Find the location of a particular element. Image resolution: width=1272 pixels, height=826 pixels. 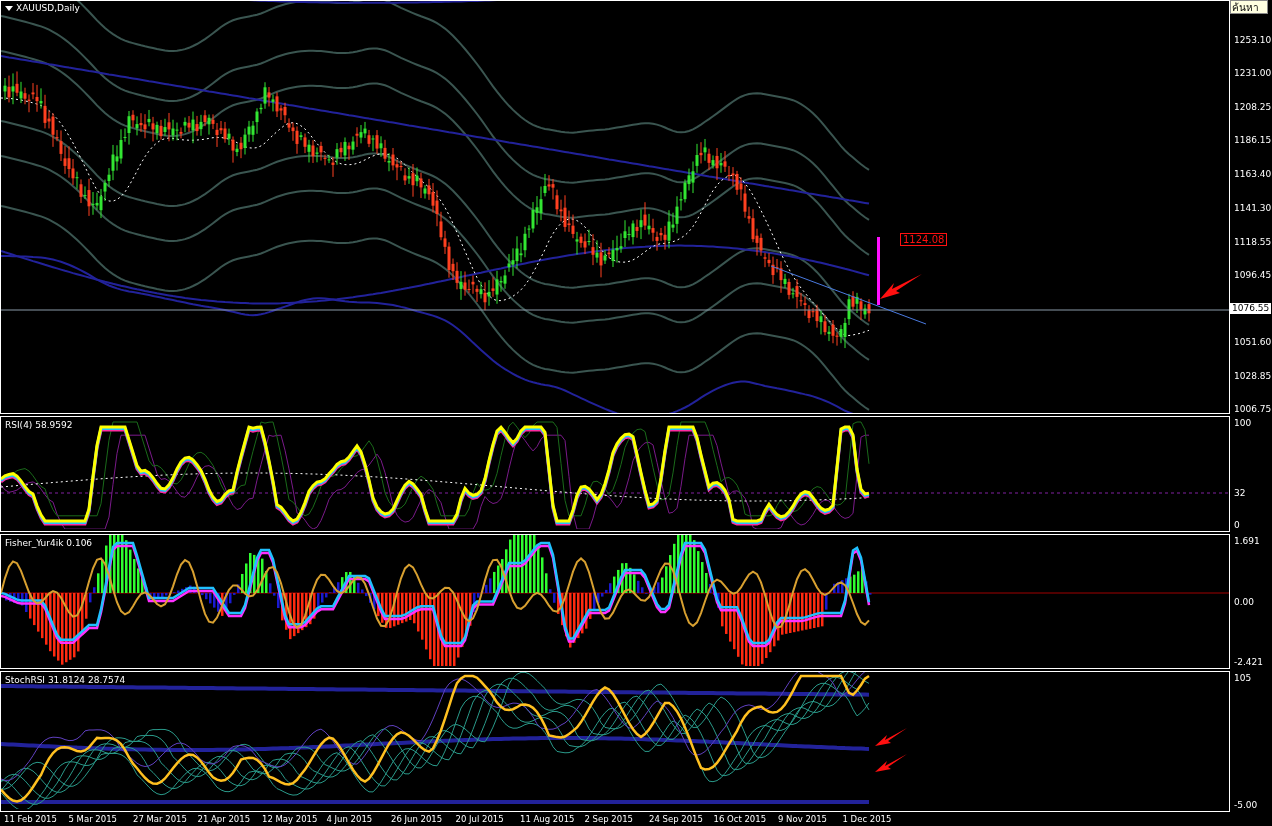

search-field: ค้นหา is located at coordinates (1249, 7).